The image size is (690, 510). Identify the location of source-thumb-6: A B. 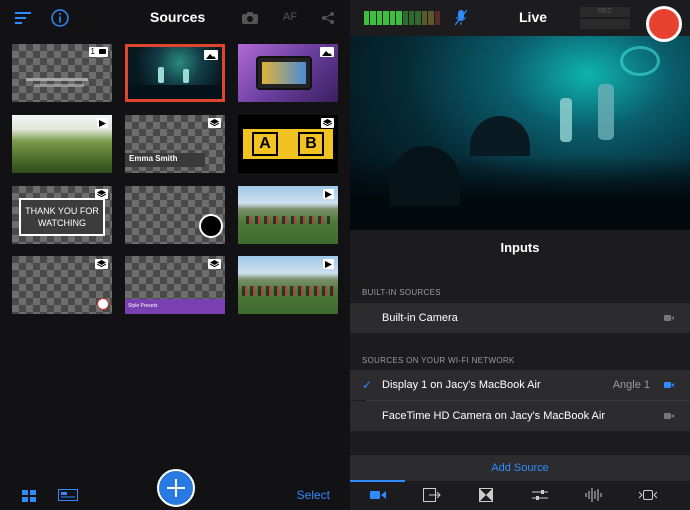
(288, 144).